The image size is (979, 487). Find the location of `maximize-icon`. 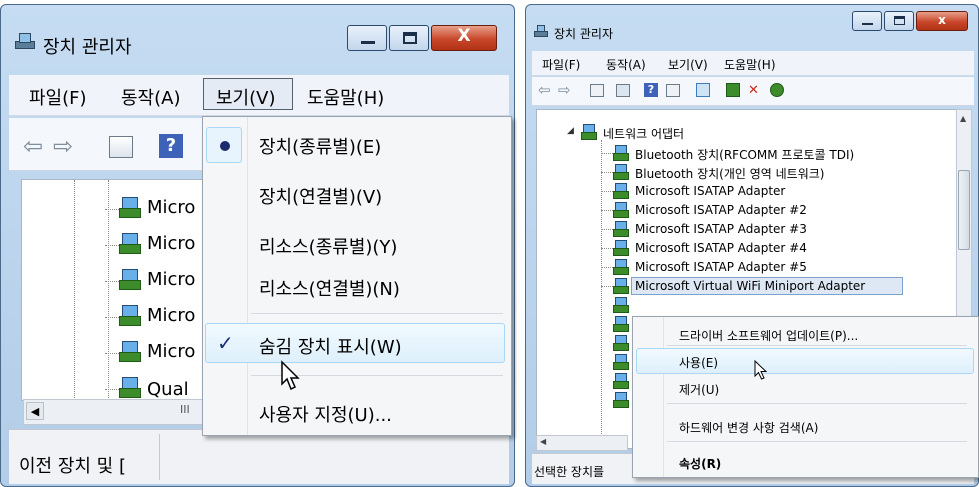

maximize-icon is located at coordinates (899, 20).